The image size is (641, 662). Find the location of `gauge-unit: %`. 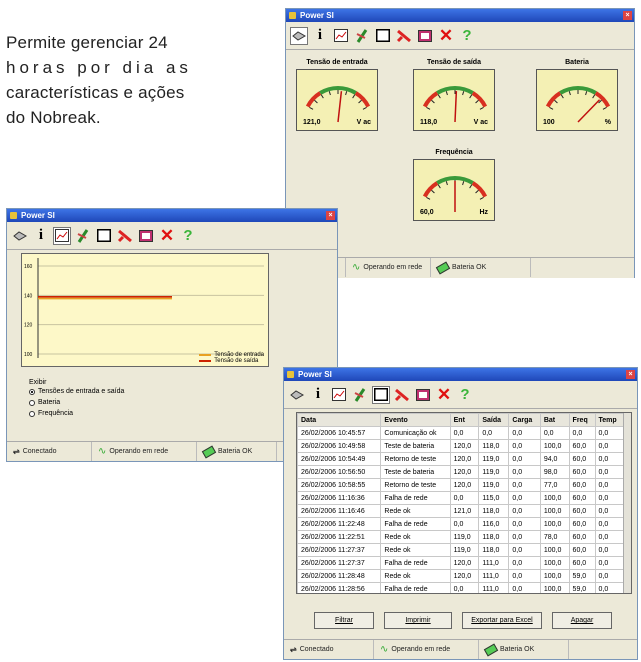

gauge-unit: % is located at coordinates (607, 122).